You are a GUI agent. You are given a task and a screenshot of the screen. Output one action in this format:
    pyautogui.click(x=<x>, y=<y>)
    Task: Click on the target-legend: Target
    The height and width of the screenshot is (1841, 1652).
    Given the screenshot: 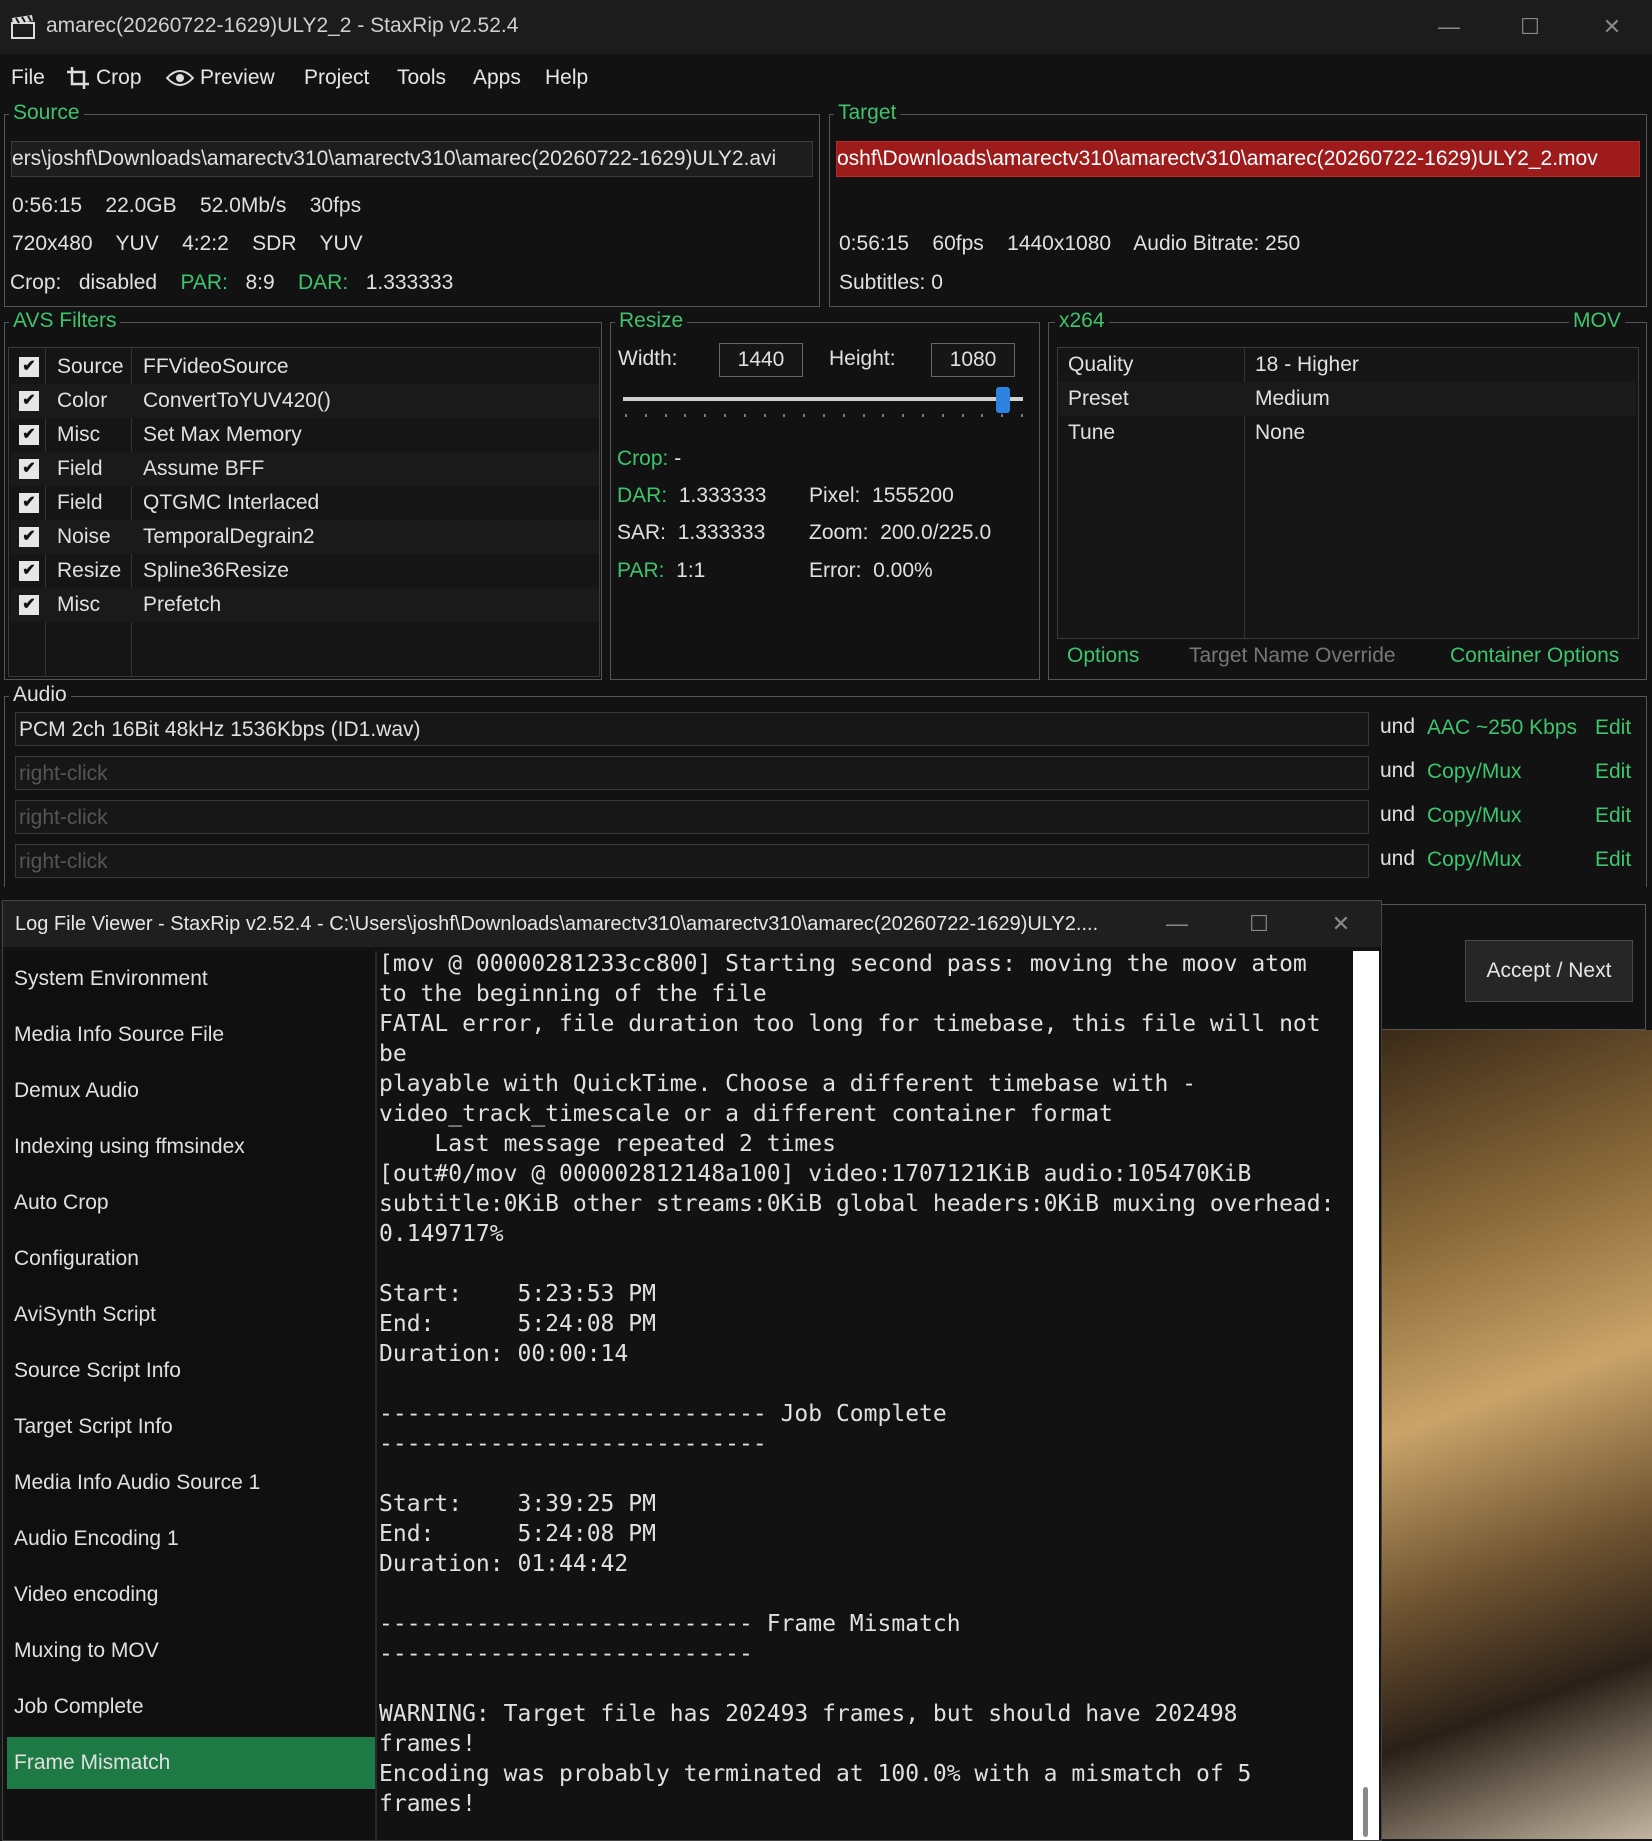 What is the action you would take?
    pyautogui.click(x=867, y=113)
    